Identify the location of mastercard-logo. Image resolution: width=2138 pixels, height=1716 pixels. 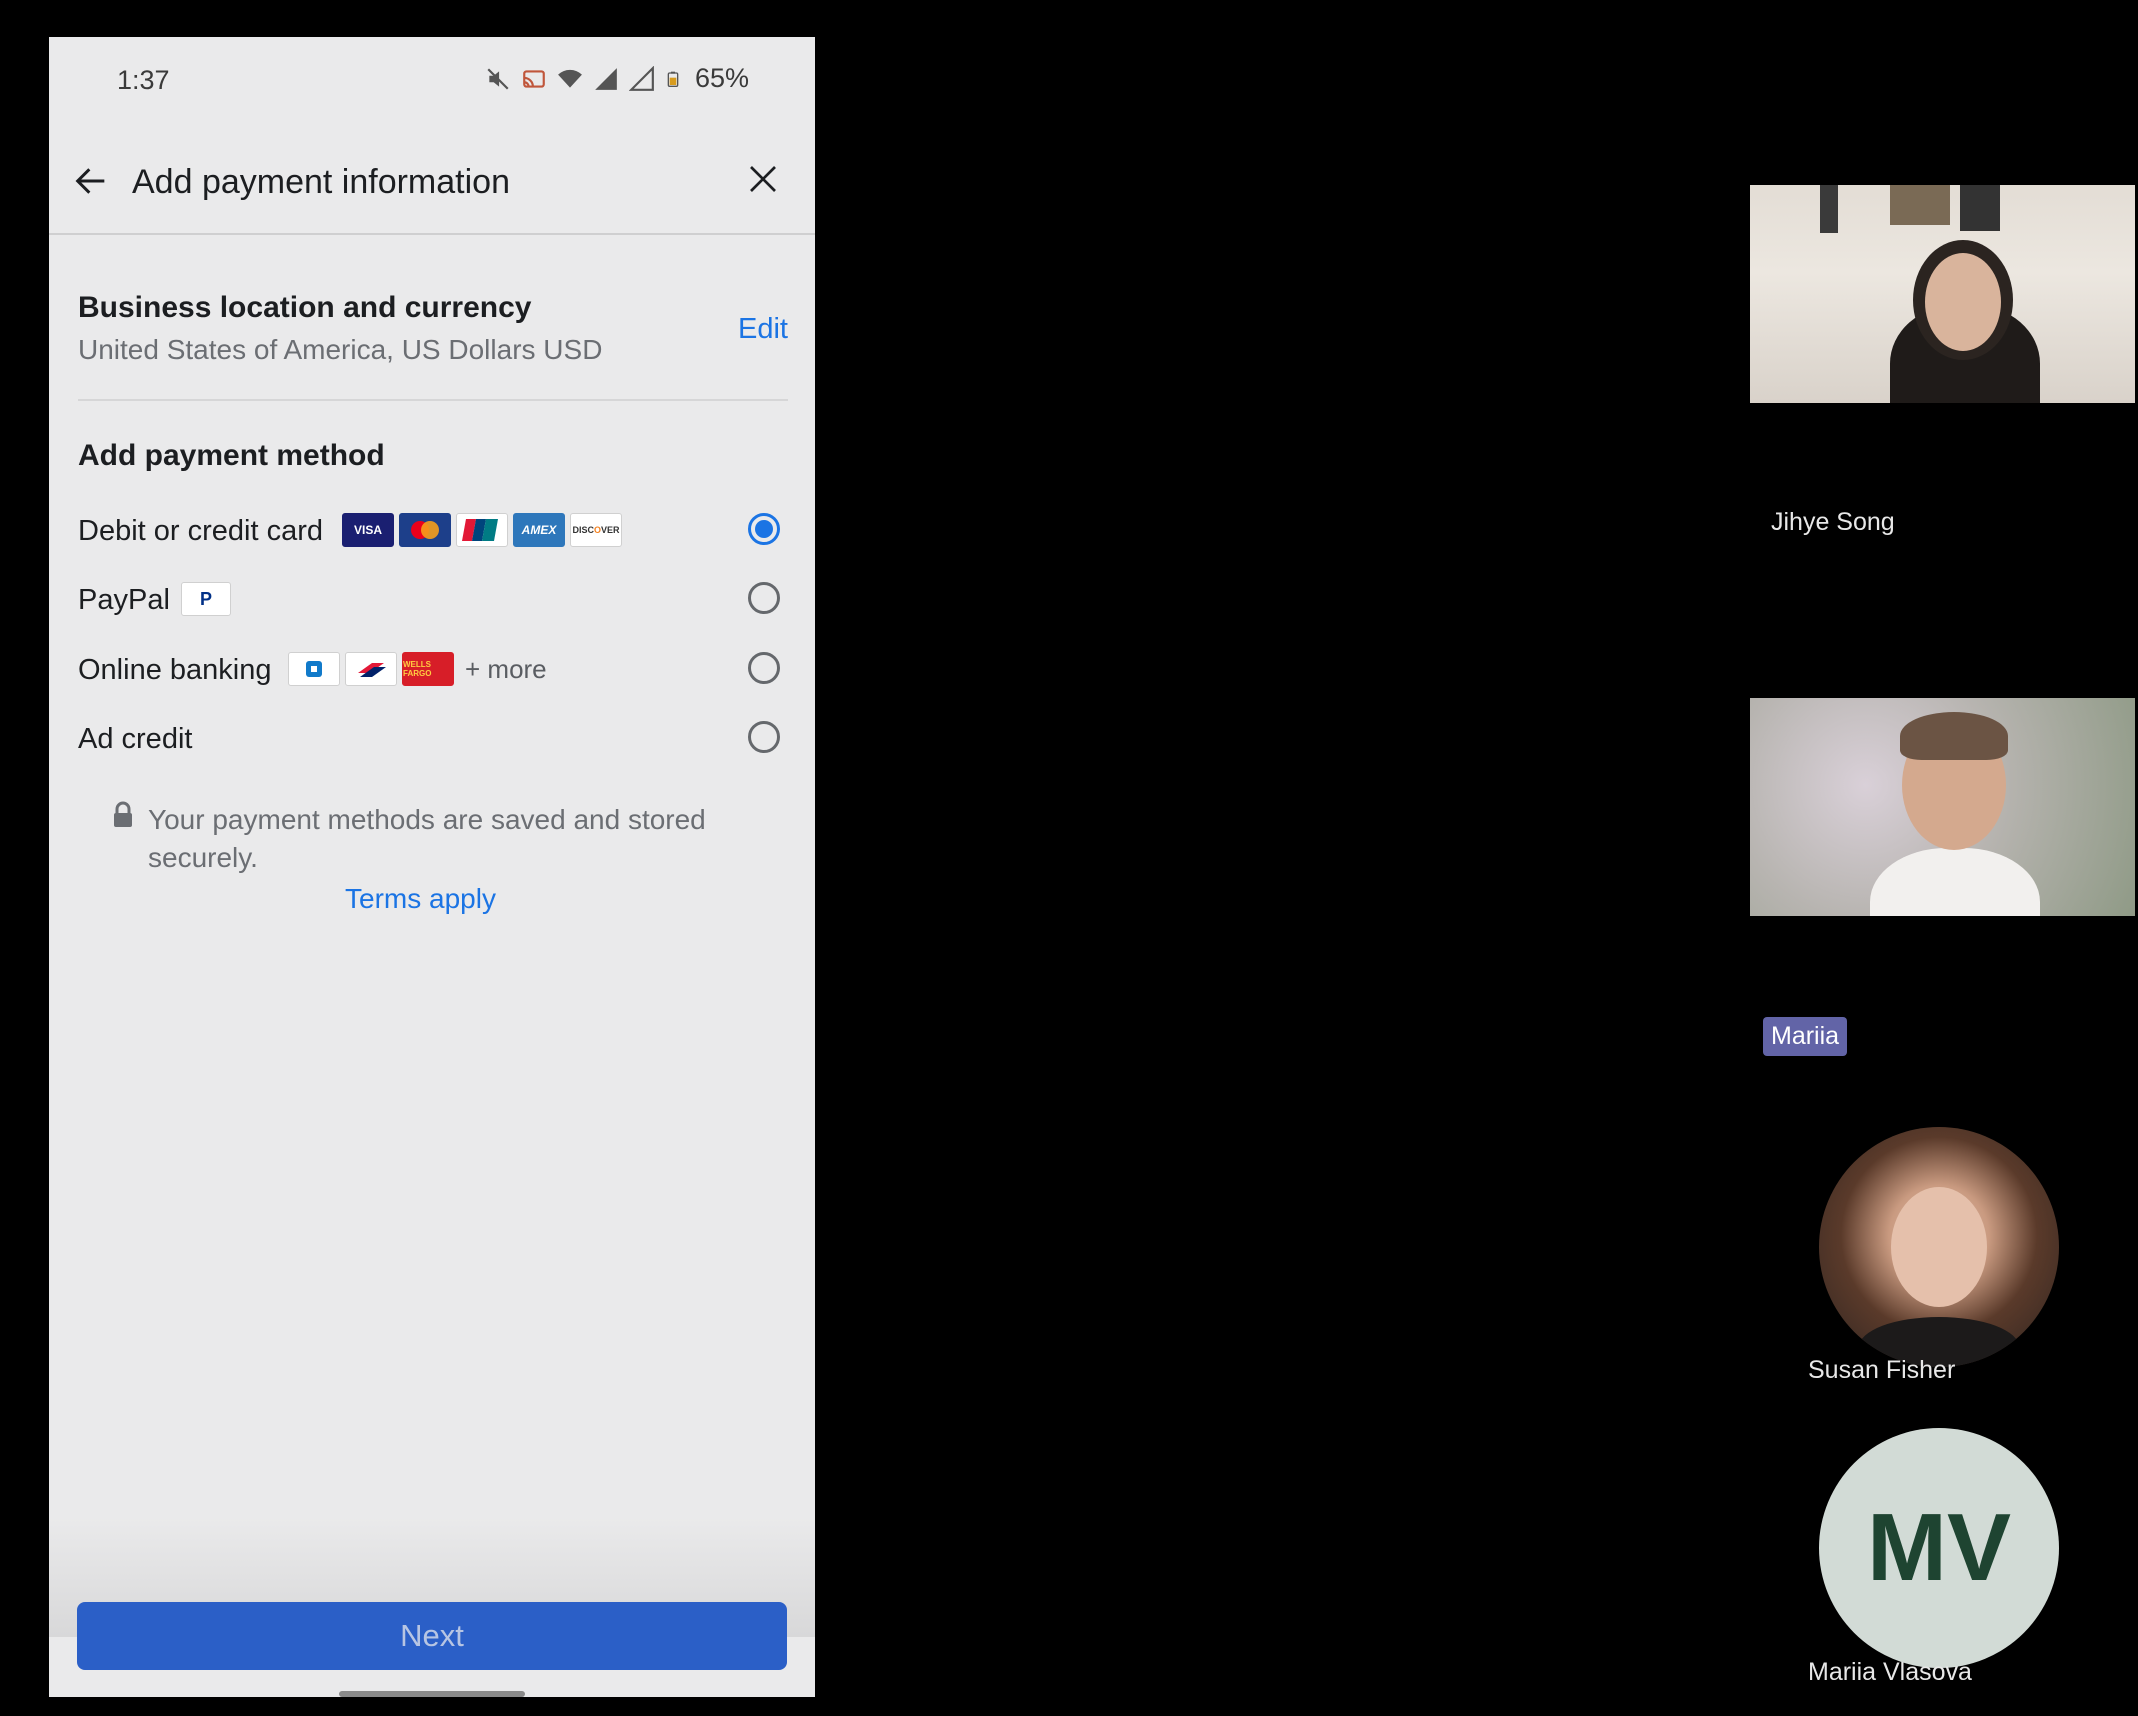
(425, 530).